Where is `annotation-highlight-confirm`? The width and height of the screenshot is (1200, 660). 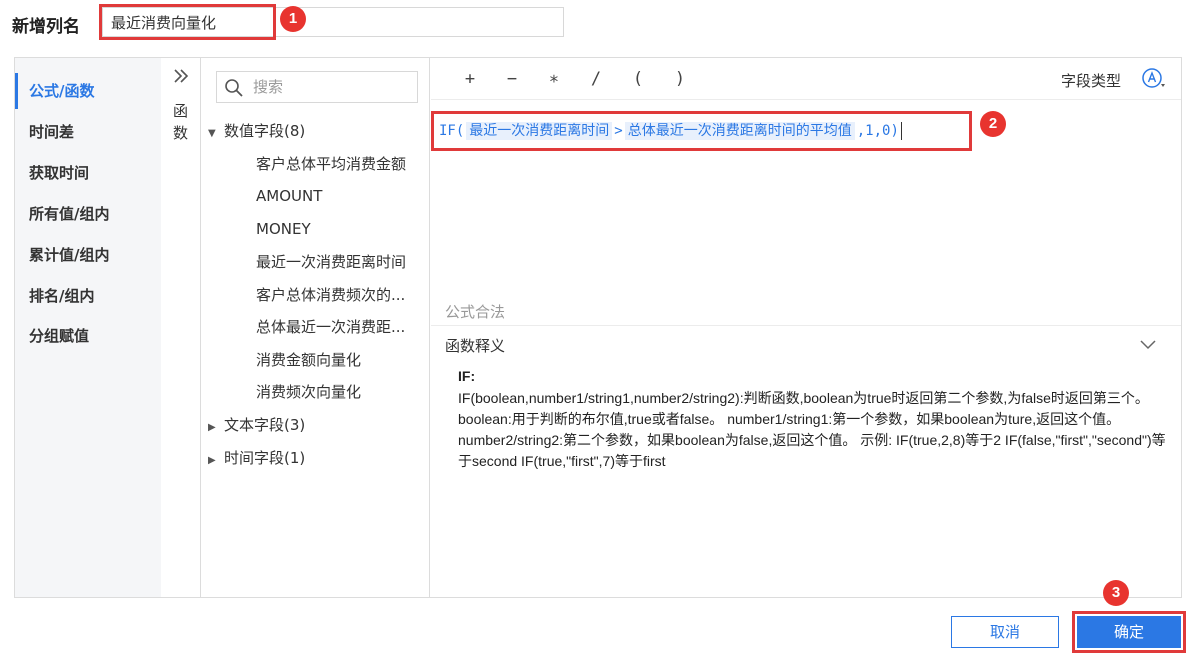
annotation-highlight-confirm is located at coordinates (1129, 632).